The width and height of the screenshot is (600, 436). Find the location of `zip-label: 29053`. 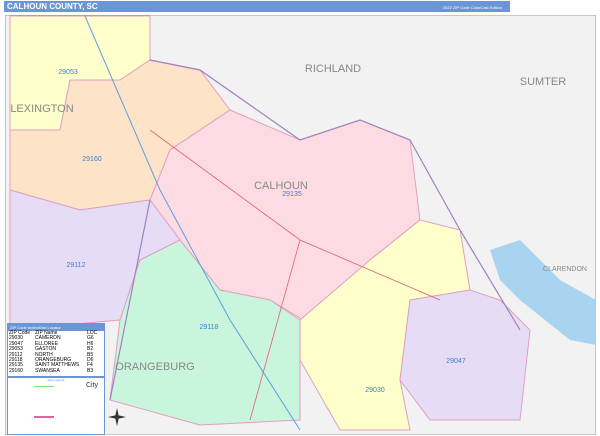

zip-label: 29053 is located at coordinates (68, 72).